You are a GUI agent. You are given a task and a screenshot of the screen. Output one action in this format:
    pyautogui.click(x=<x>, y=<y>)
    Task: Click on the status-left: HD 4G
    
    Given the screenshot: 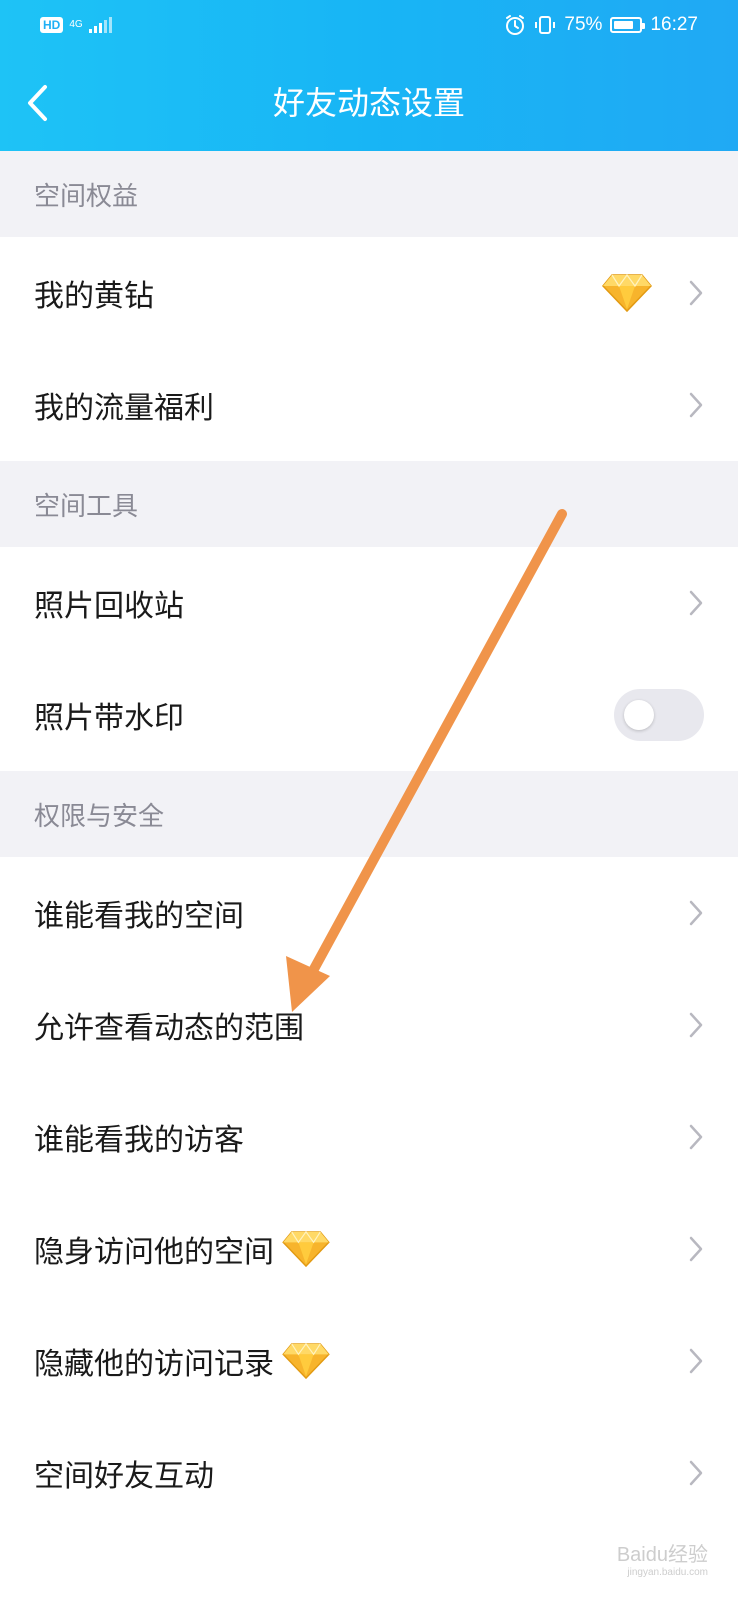 What is the action you would take?
    pyautogui.click(x=76, y=25)
    